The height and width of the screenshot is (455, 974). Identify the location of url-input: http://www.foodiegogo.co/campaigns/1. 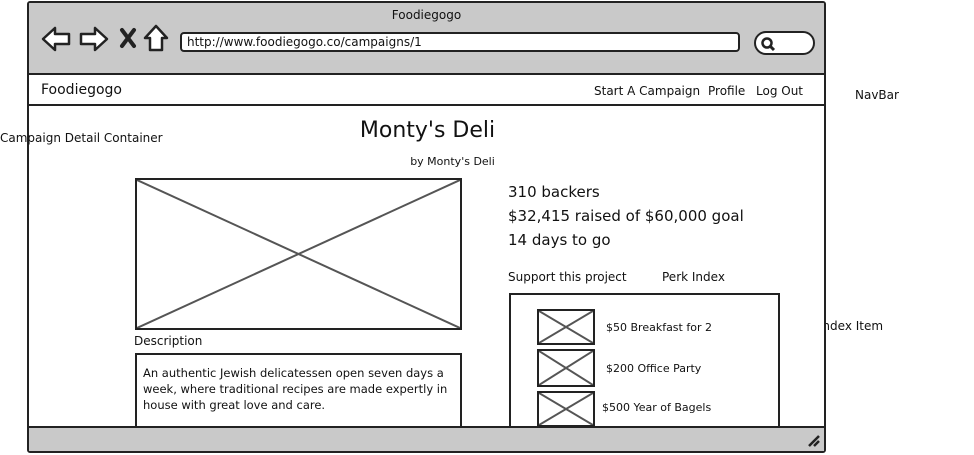
(460, 42).